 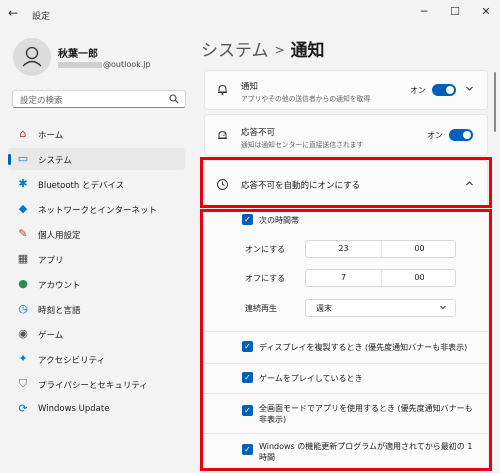 I want to click on back-arrow-icon: ←, so click(x=13, y=13).